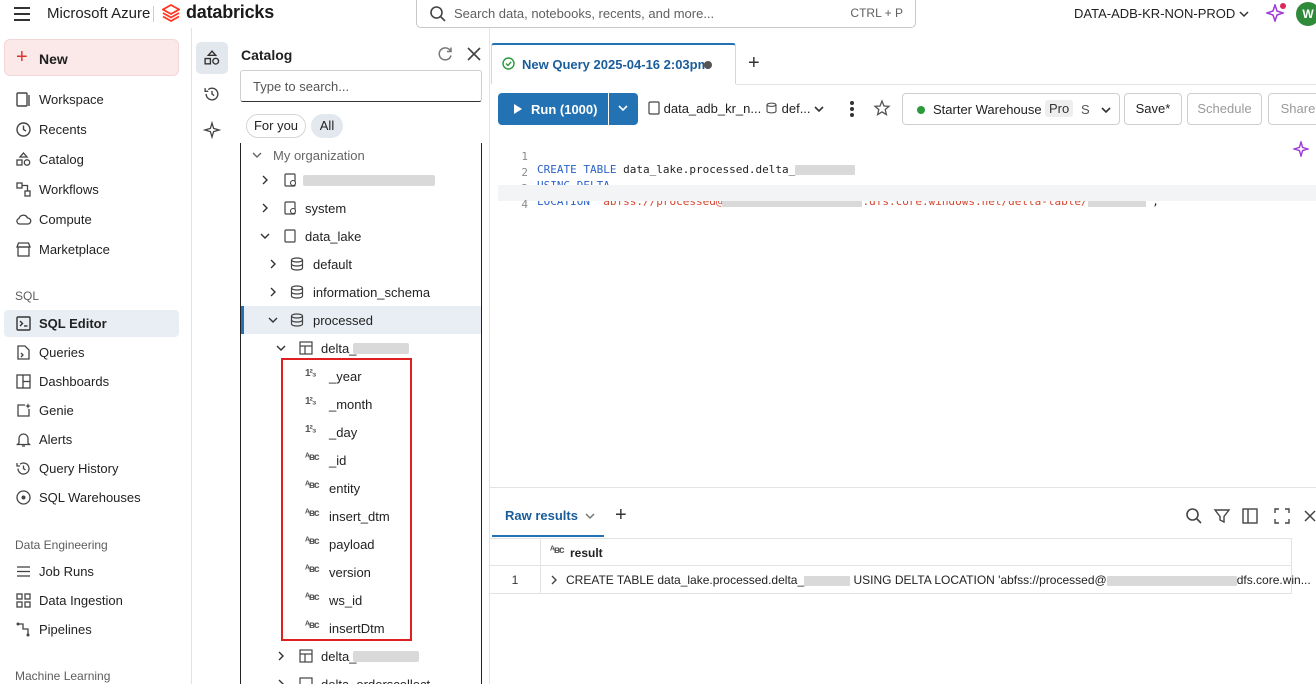 Image resolution: width=1316 pixels, height=684 pixels. What do you see at coordinates (361, 208) in the screenshot?
I see `tree-catalog-system: system` at bounding box center [361, 208].